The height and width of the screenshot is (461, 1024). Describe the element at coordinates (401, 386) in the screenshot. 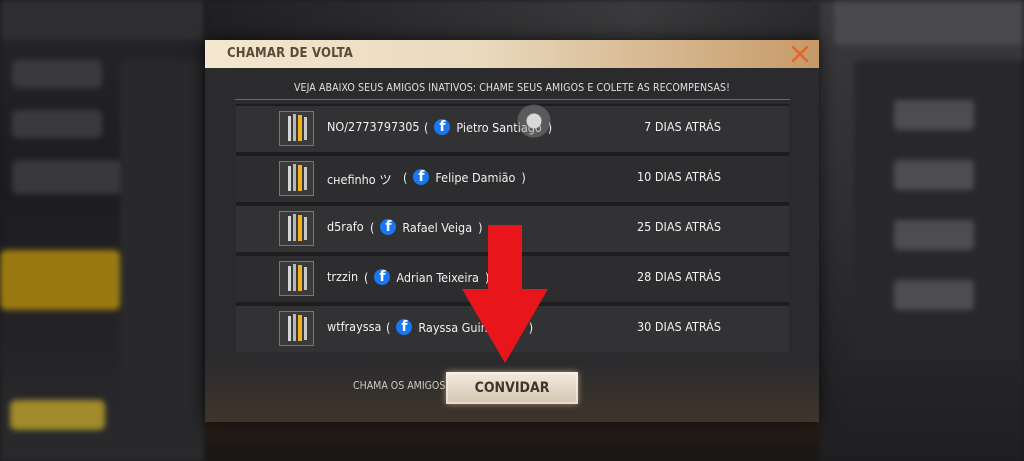

I see `footer-label: CHAMA OS AMIGOS!` at that location.